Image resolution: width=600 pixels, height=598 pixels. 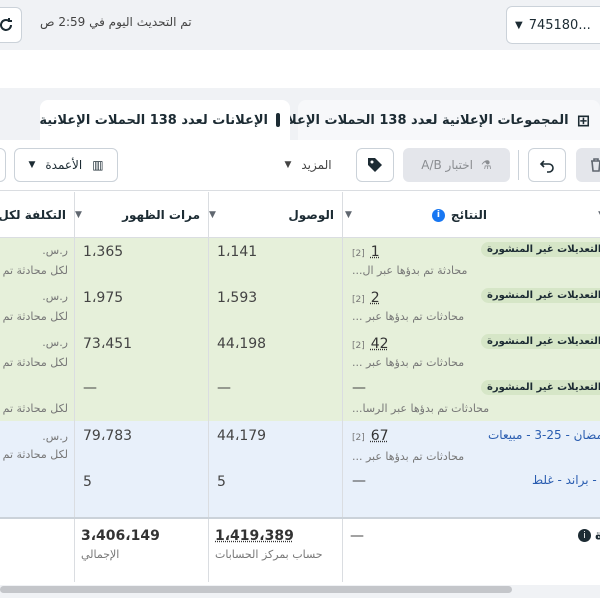 What do you see at coordinates (370, 344) in the screenshot?
I see `result-cell: [2] 42` at bounding box center [370, 344].